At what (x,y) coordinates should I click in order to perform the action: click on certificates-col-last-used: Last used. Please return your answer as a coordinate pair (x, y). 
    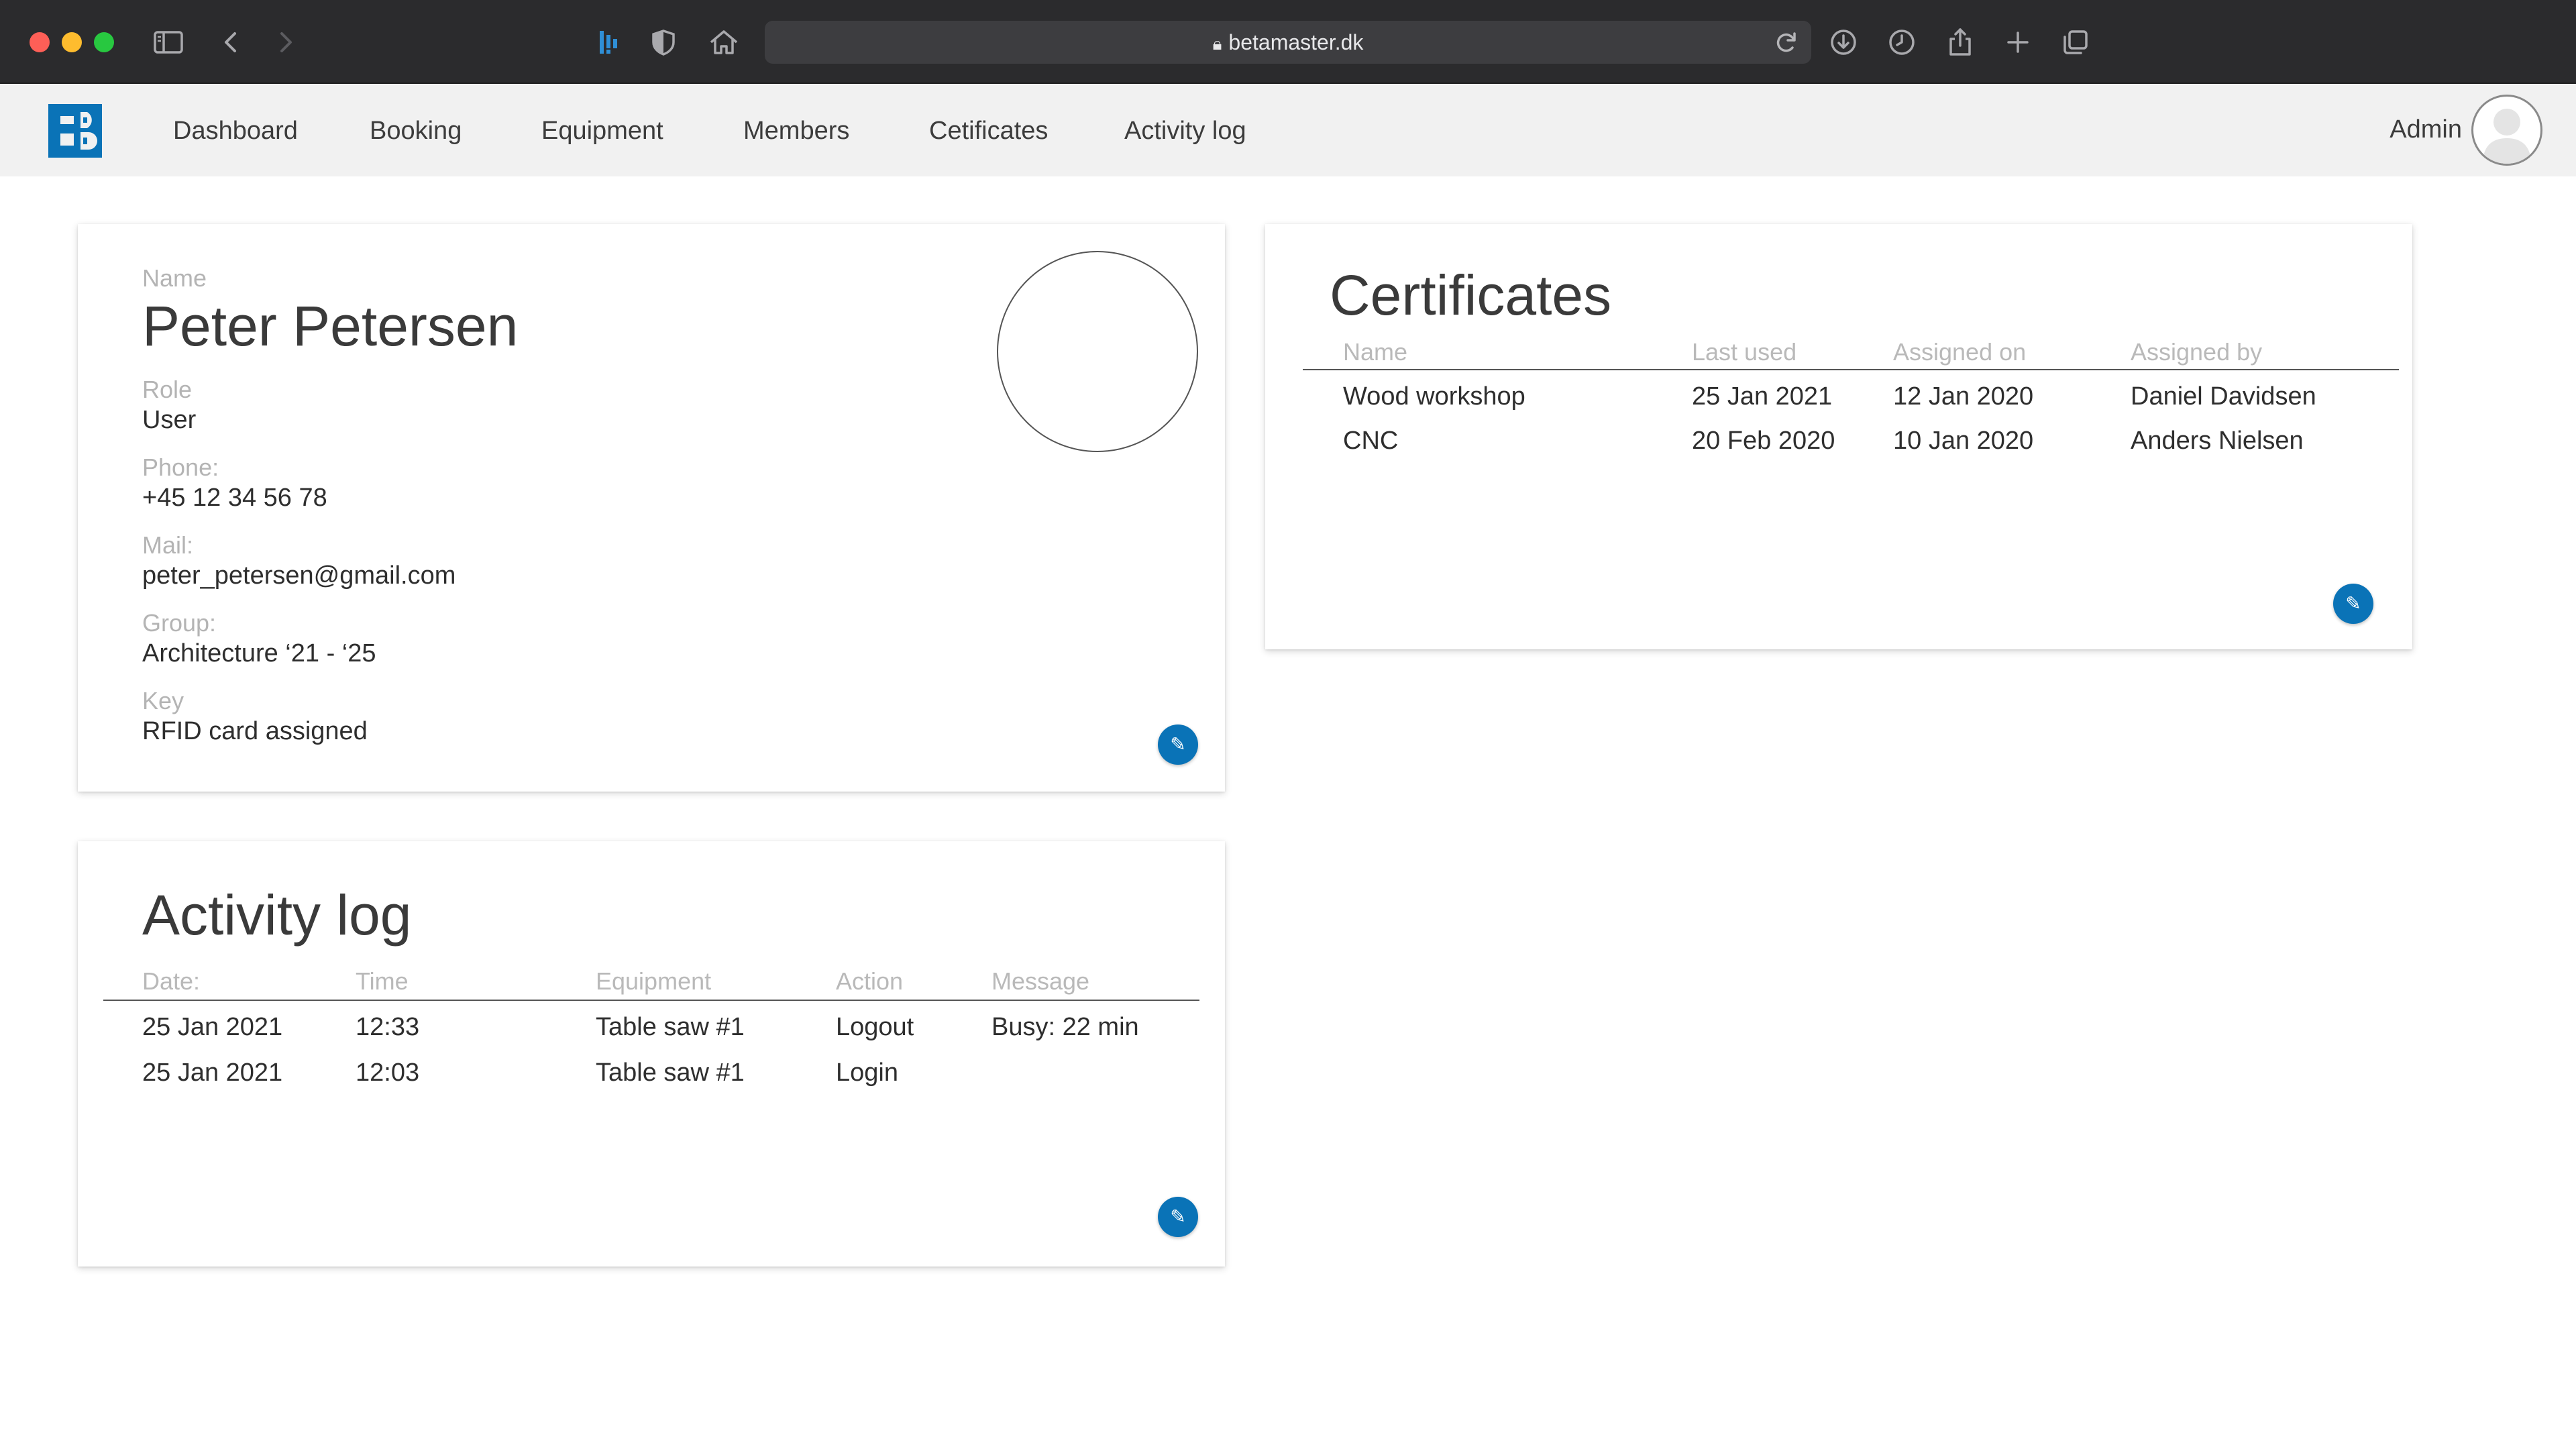
    Looking at the image, I should click on (1744, 352).